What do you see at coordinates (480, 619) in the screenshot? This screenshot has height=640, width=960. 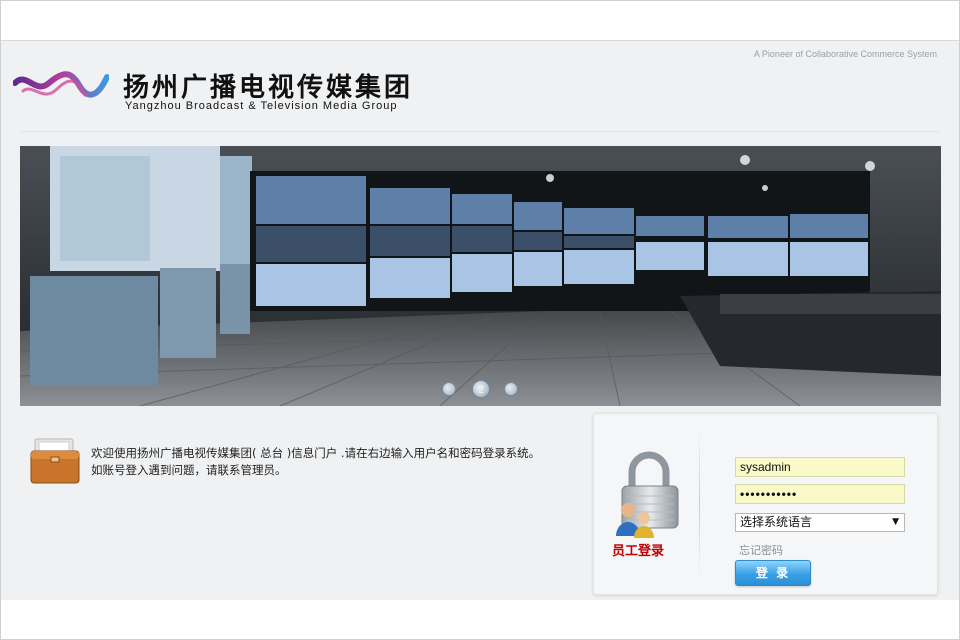 I see `bottom-strip` at bounding box center [480, 619].